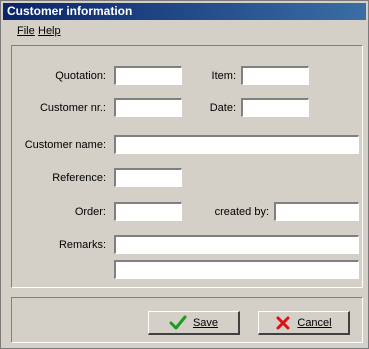 The width and height of the screenshot is (369, 349). I want to click on quotation-field, so click(148, 75).